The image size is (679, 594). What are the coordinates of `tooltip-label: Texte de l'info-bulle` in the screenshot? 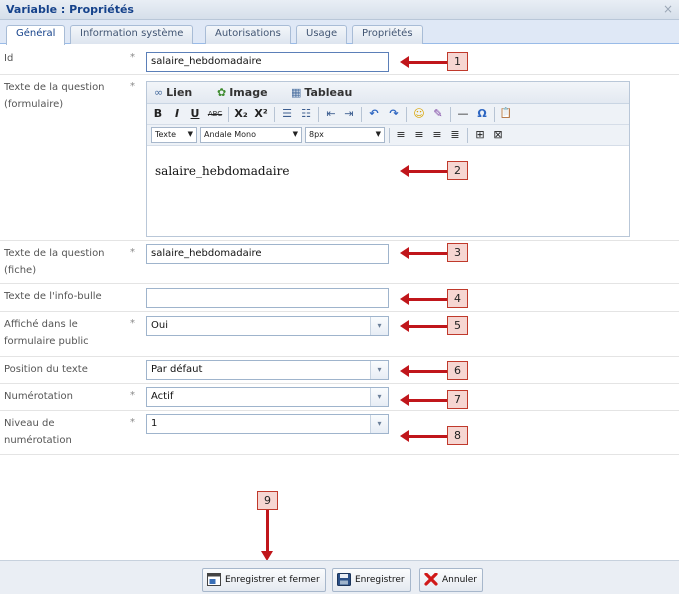 It's located at (53, 296).